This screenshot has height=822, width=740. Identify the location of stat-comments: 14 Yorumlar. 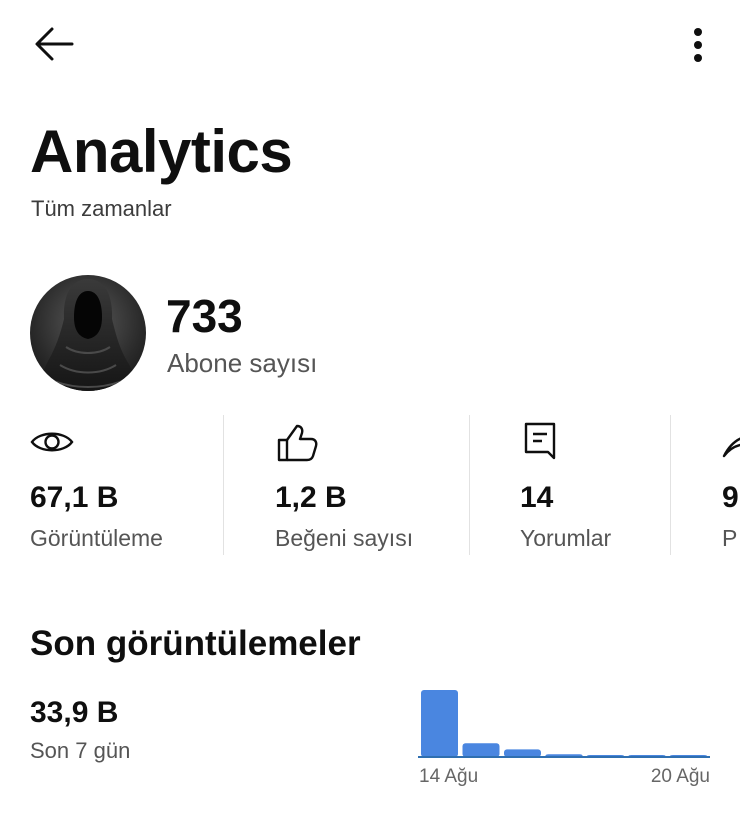
(595, 485).